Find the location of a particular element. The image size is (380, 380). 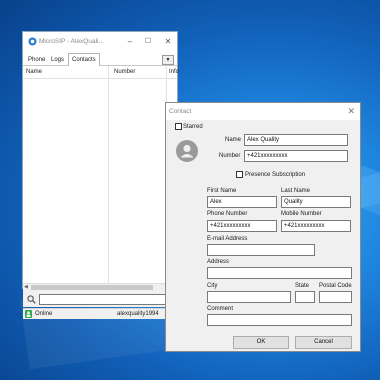

email-field is located at coordinates (261, 250).